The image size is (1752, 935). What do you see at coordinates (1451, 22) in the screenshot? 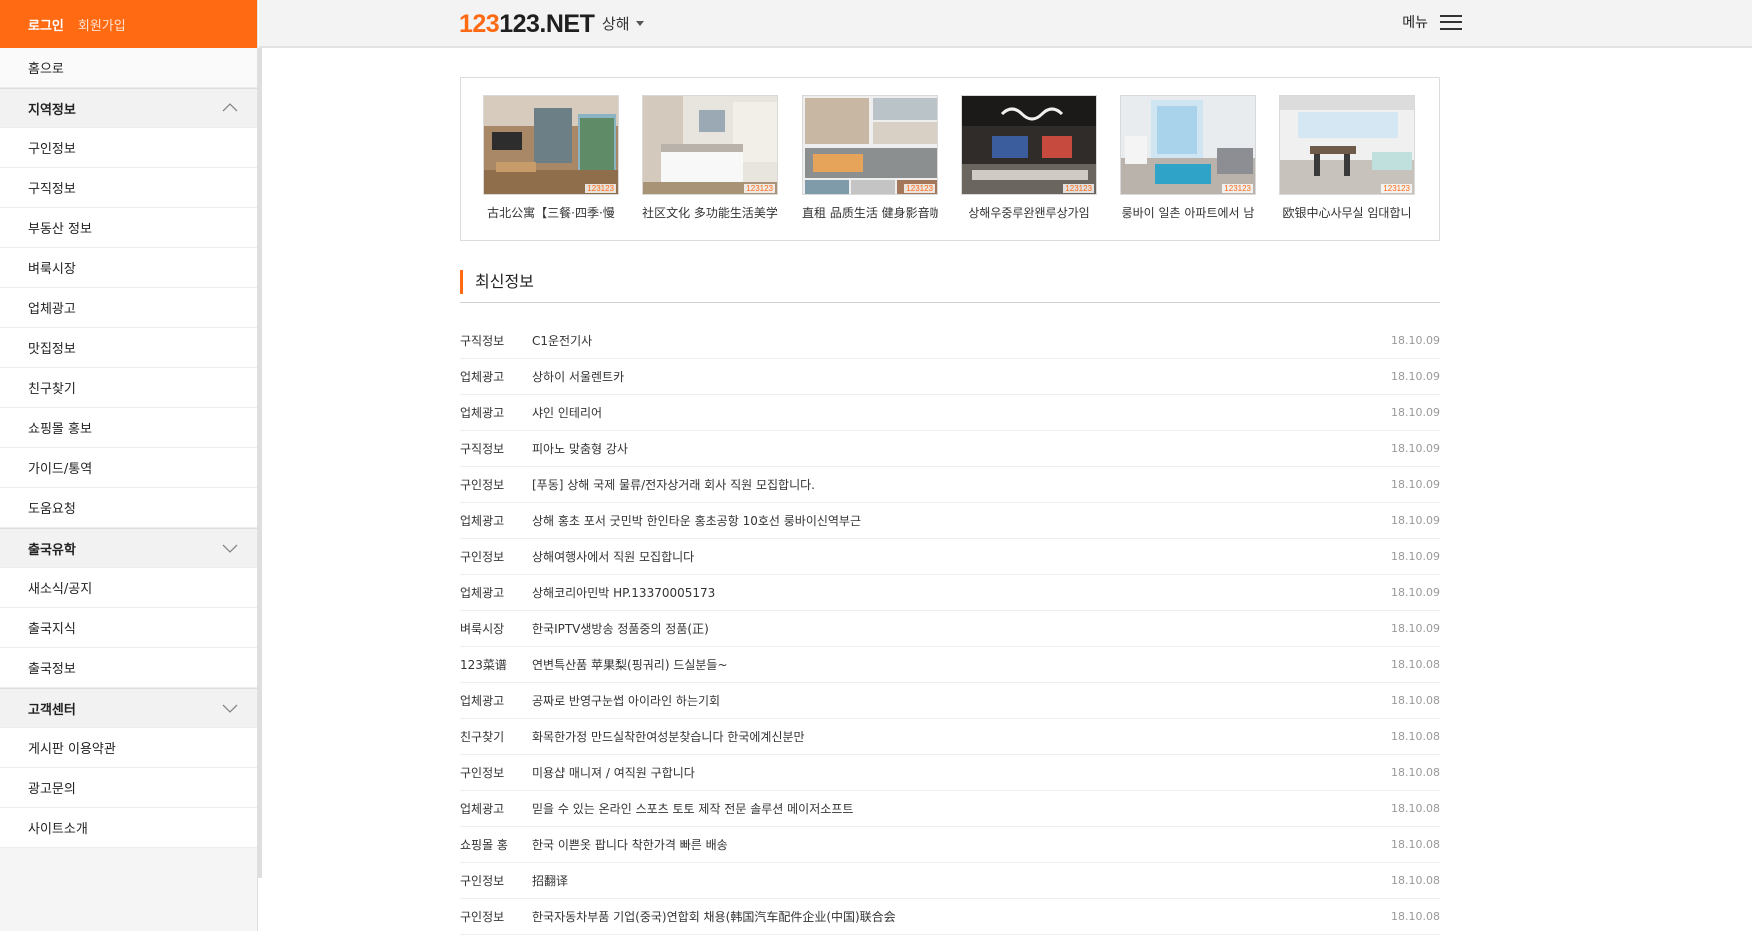
I see `hamburger-icon` at bounding box center [1451, 22].